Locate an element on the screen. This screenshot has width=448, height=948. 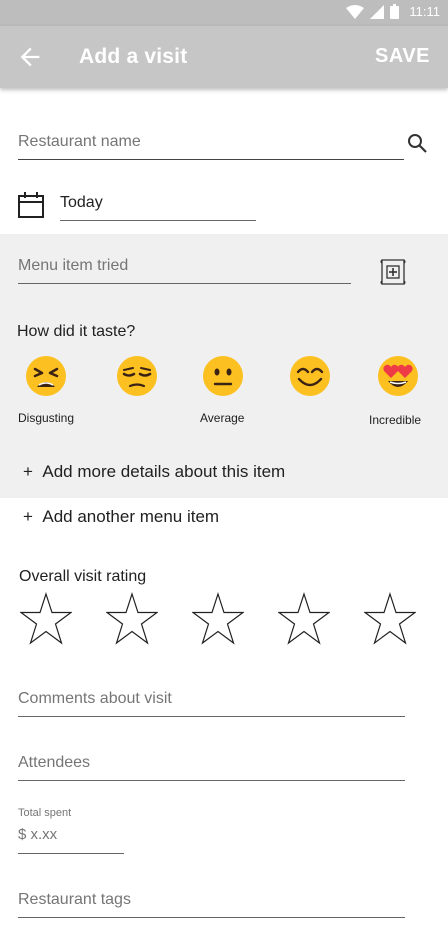
taste-label-average: Average is located at coordinates (222, 418).